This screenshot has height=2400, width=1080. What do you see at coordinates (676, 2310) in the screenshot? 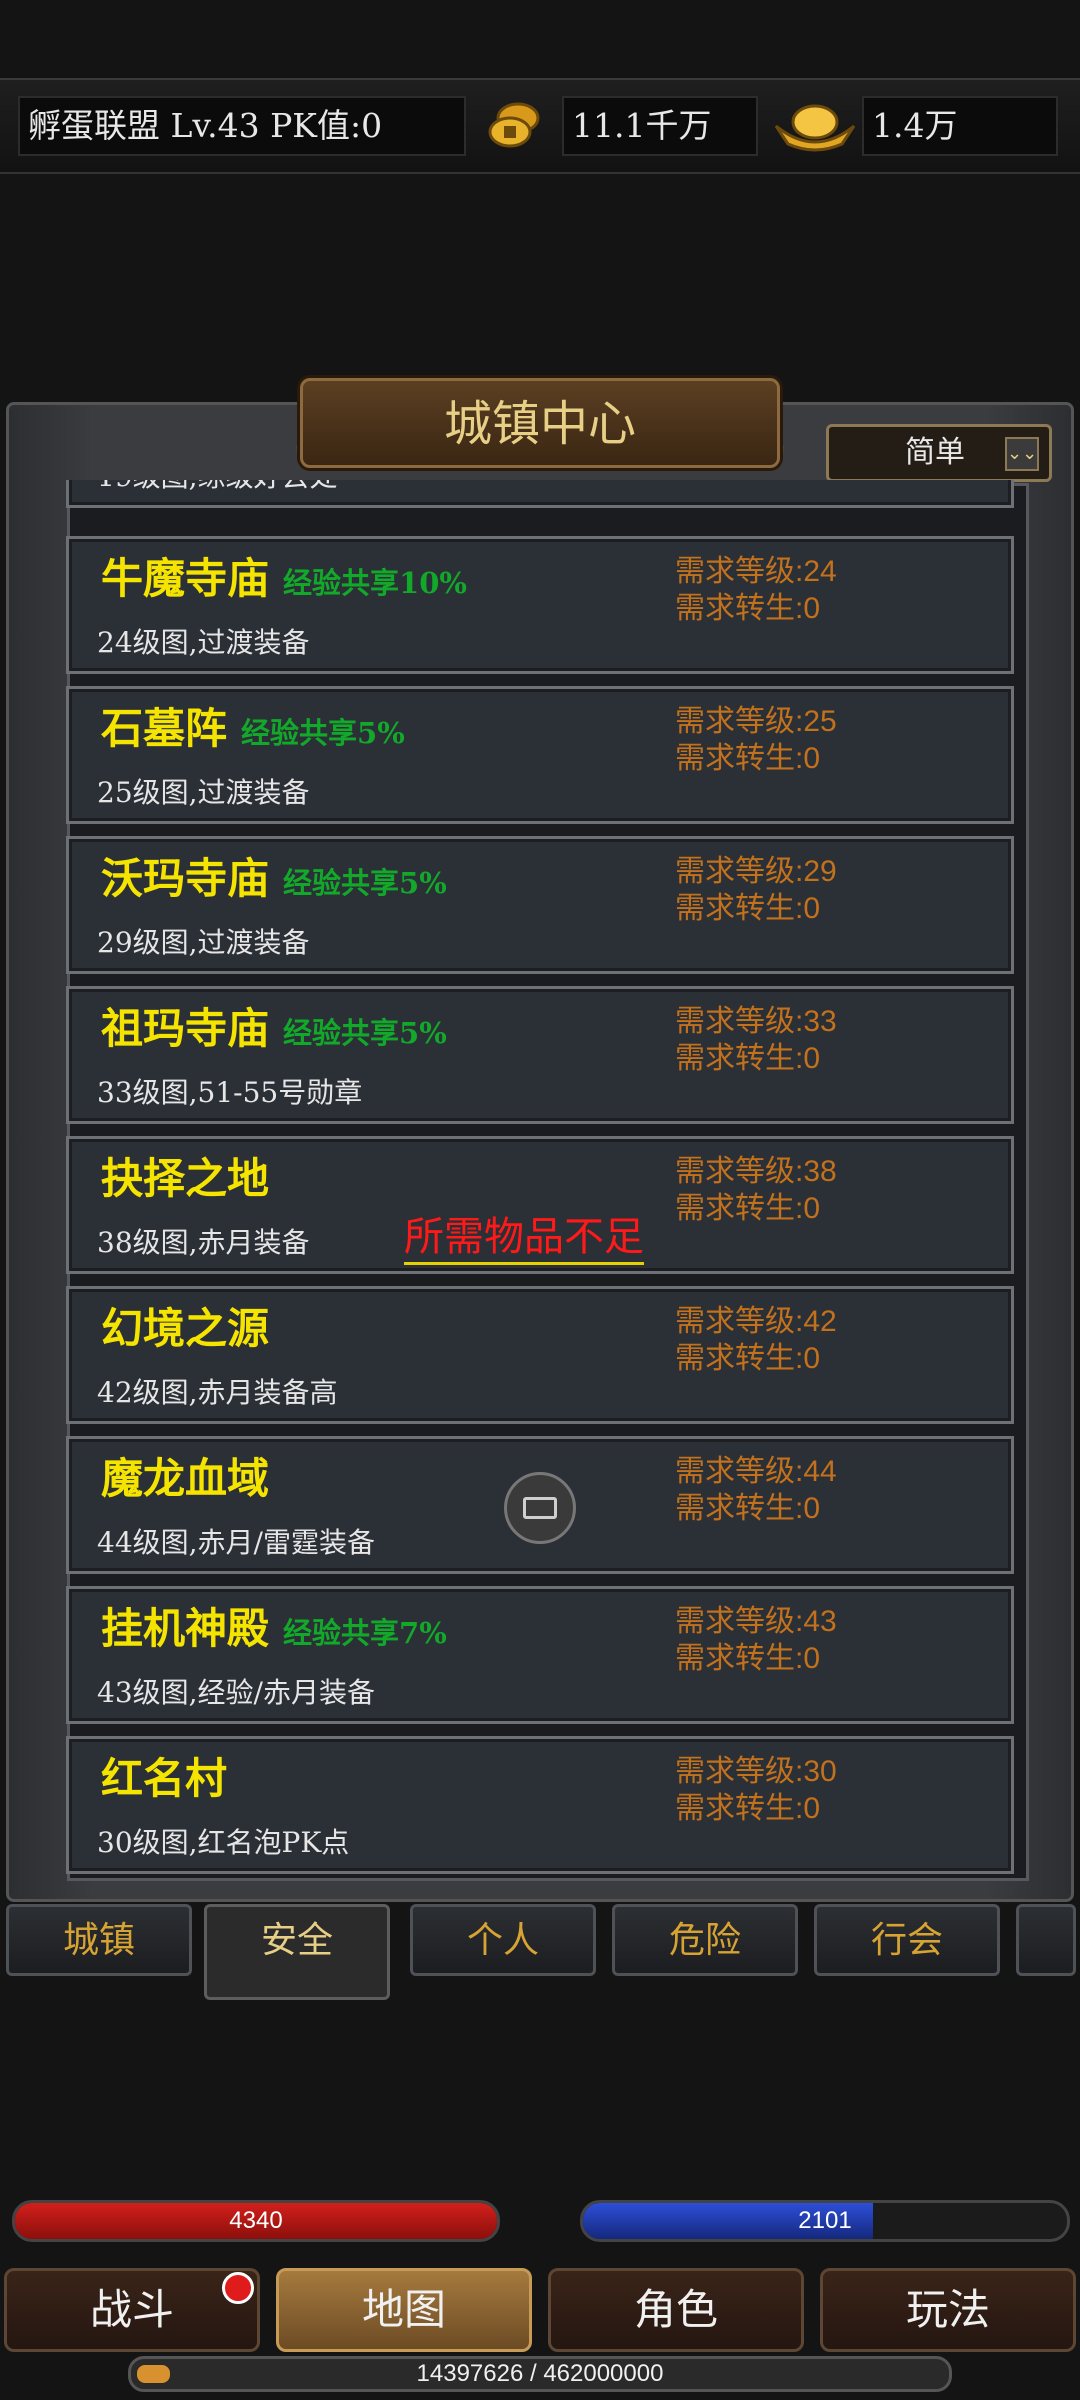
I see `nav-character: 角色` at bounding box center [676, 2310].